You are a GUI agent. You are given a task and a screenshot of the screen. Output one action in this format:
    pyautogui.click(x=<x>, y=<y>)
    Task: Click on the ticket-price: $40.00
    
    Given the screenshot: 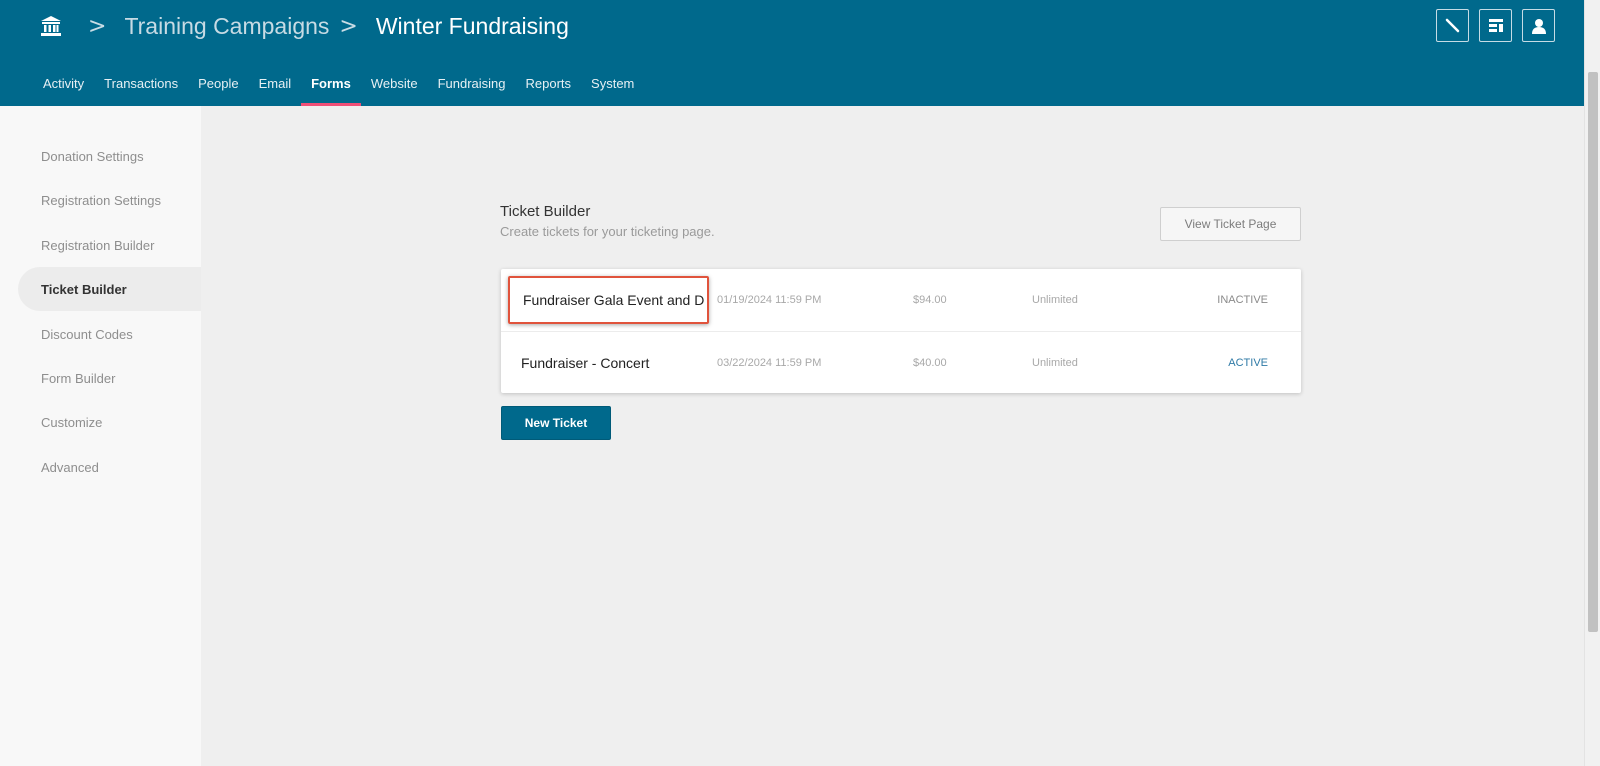 What is the action you would take?
    pyautogui.click(x=930, y=363)
    